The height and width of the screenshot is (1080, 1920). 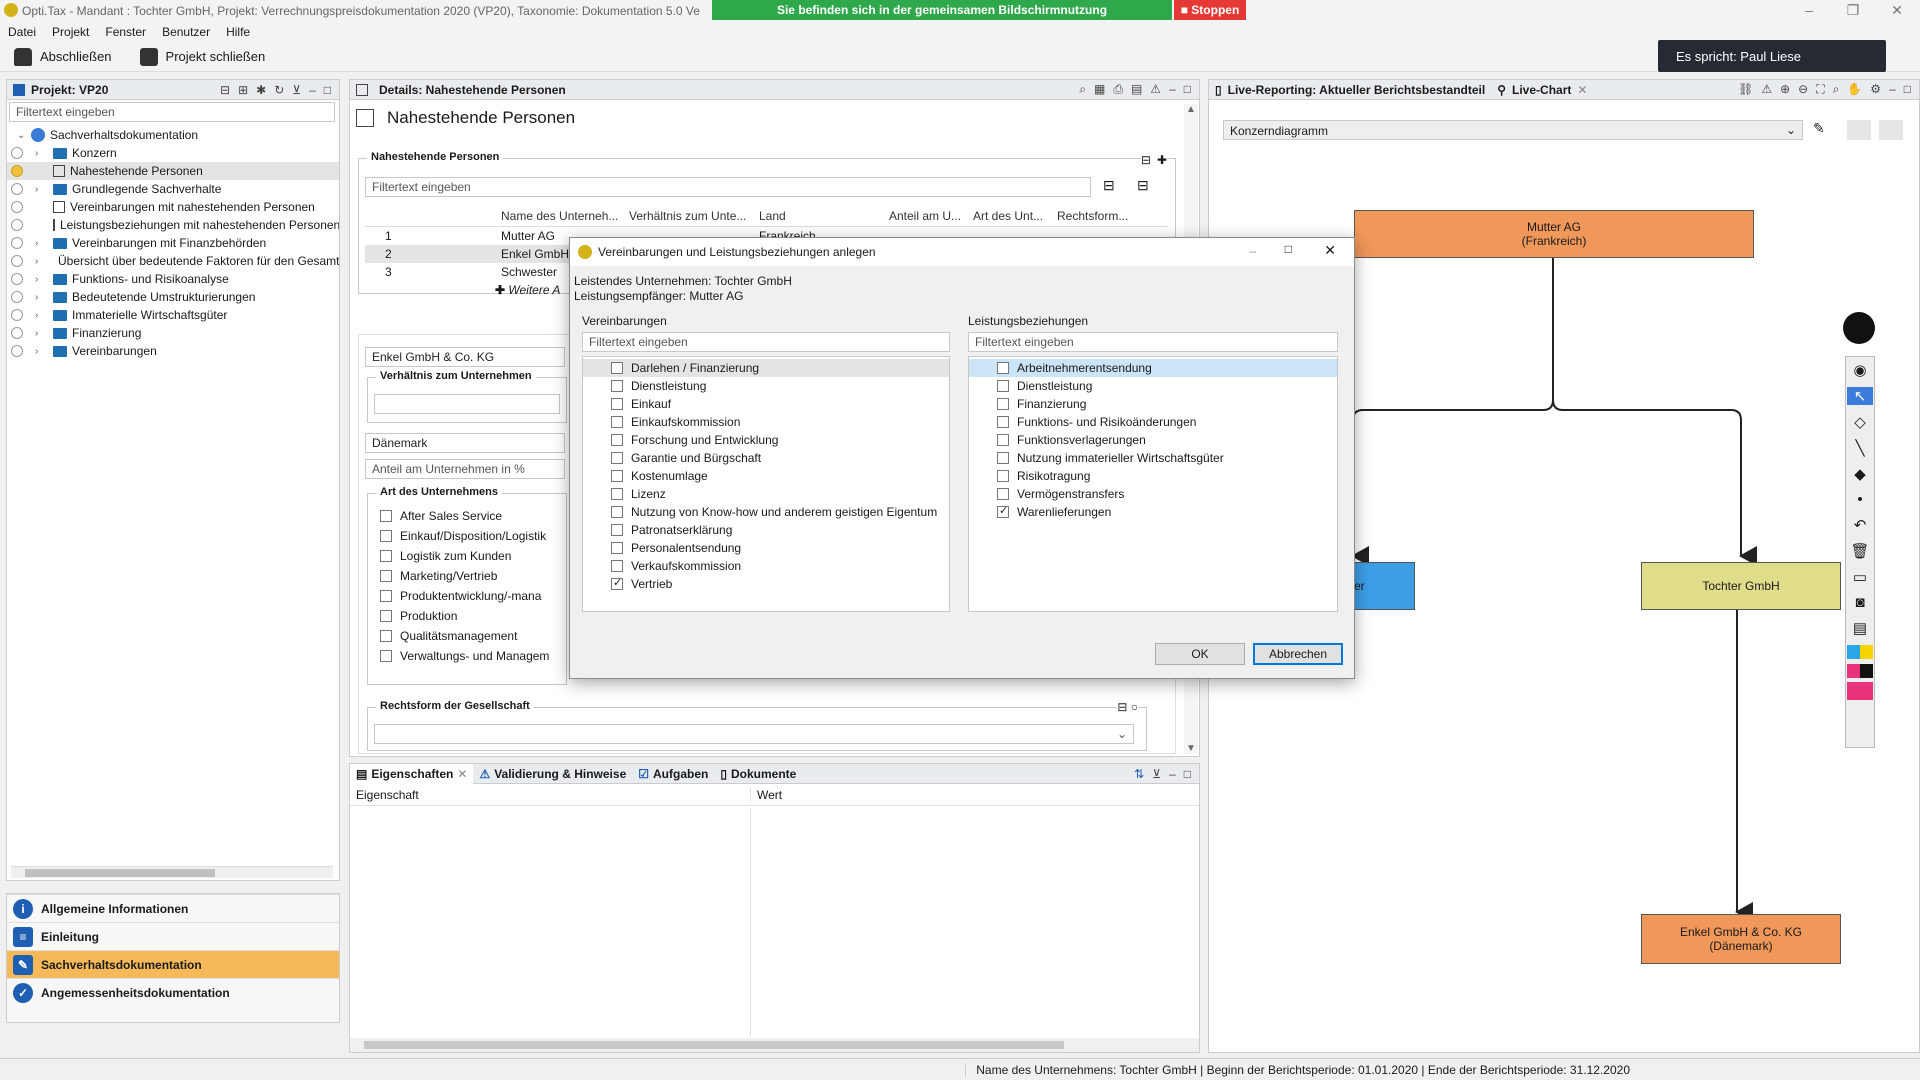 I want to click on list-item: Einkaufskommission, so click(x=766, y=422).